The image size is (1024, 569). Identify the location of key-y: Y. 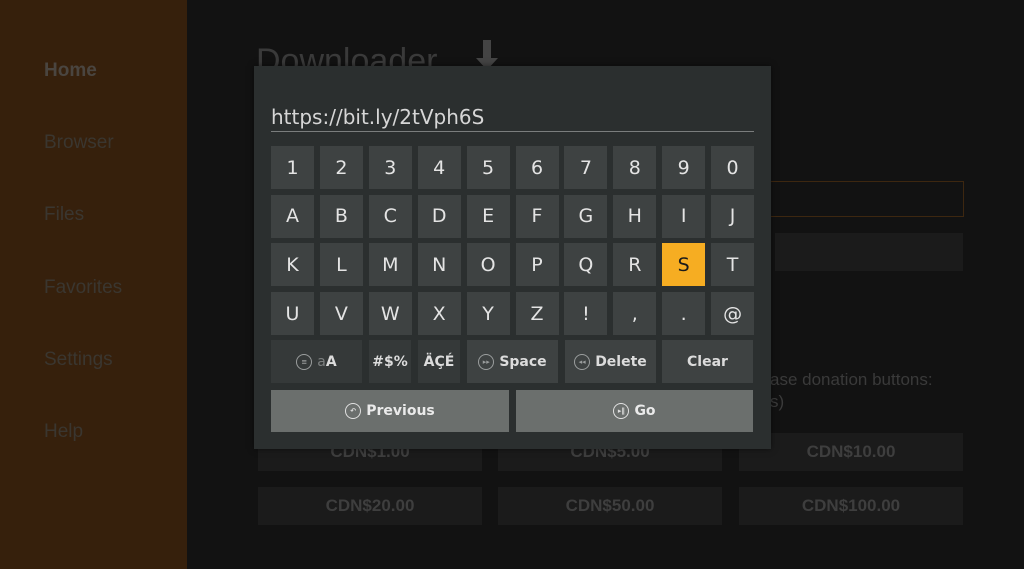
(488, 314).